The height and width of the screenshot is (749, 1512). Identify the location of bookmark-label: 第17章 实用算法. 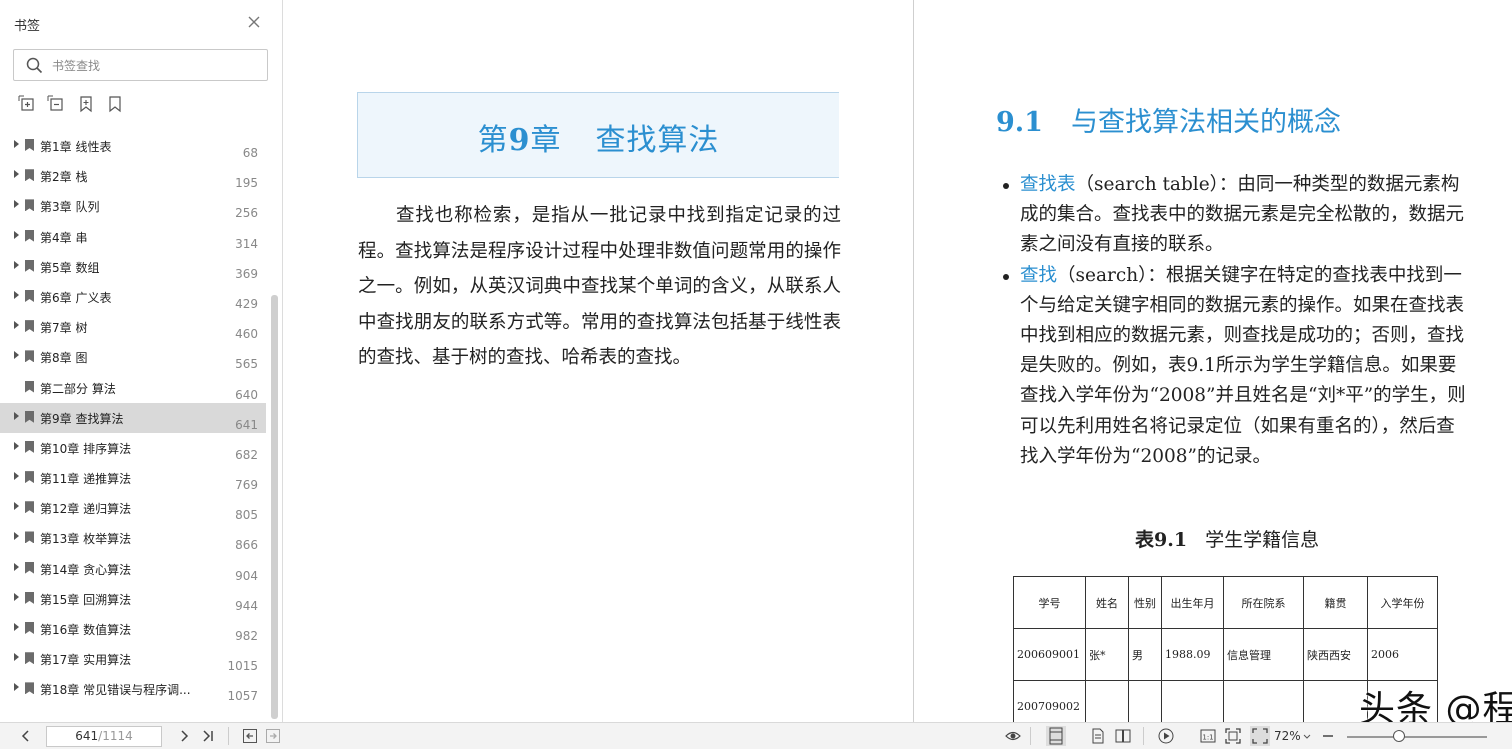
(86, 660).